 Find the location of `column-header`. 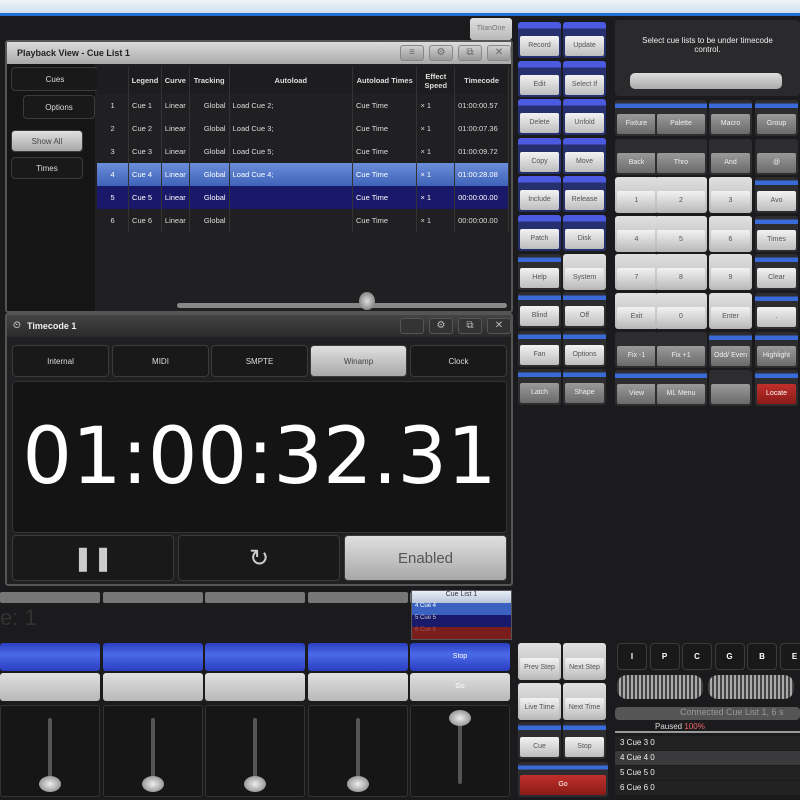

column-header is located at coordinates (113, 80).